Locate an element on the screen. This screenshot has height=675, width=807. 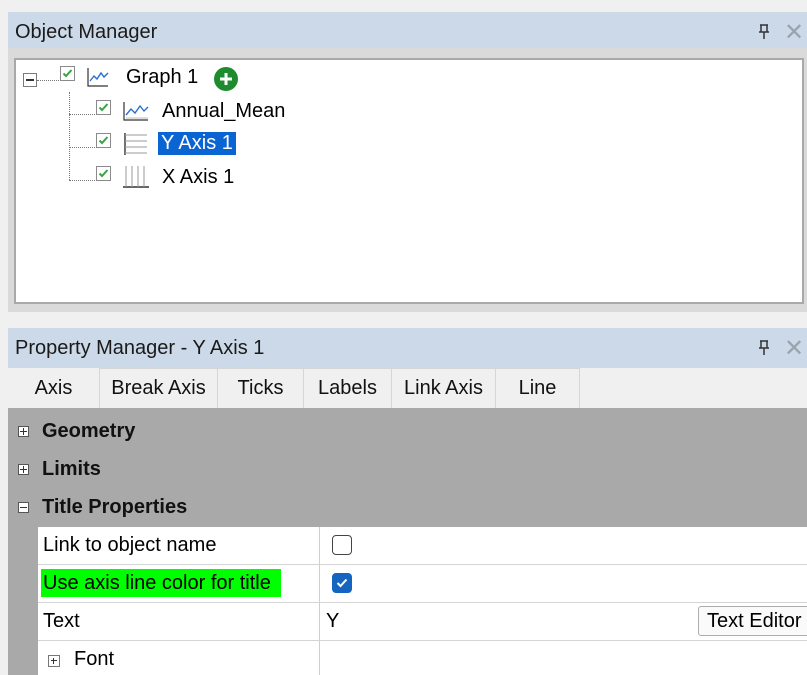
tree-node-y-axis-1: Y Axis 1 is located at coordinates (197, 143).